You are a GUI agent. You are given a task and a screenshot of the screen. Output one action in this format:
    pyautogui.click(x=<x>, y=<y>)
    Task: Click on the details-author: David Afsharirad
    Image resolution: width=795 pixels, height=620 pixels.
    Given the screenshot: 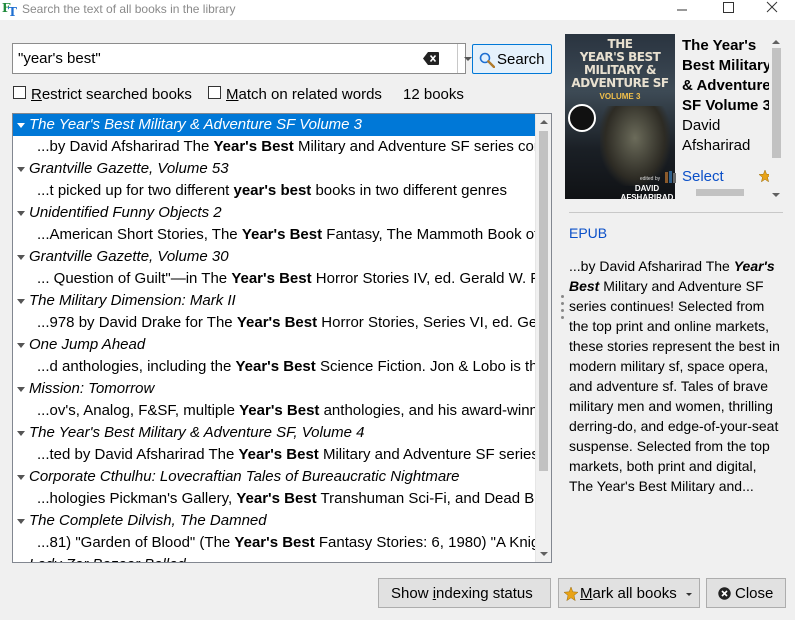 What is the action you would take?
    pyautogui.click(x=716, y=135)
    